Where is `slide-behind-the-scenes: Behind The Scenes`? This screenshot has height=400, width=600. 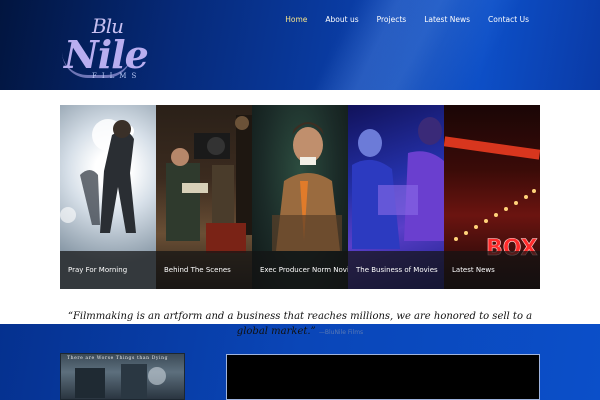
slide-behind-the-scenes: Behind The Scenes is located at coordinates (204, 197).